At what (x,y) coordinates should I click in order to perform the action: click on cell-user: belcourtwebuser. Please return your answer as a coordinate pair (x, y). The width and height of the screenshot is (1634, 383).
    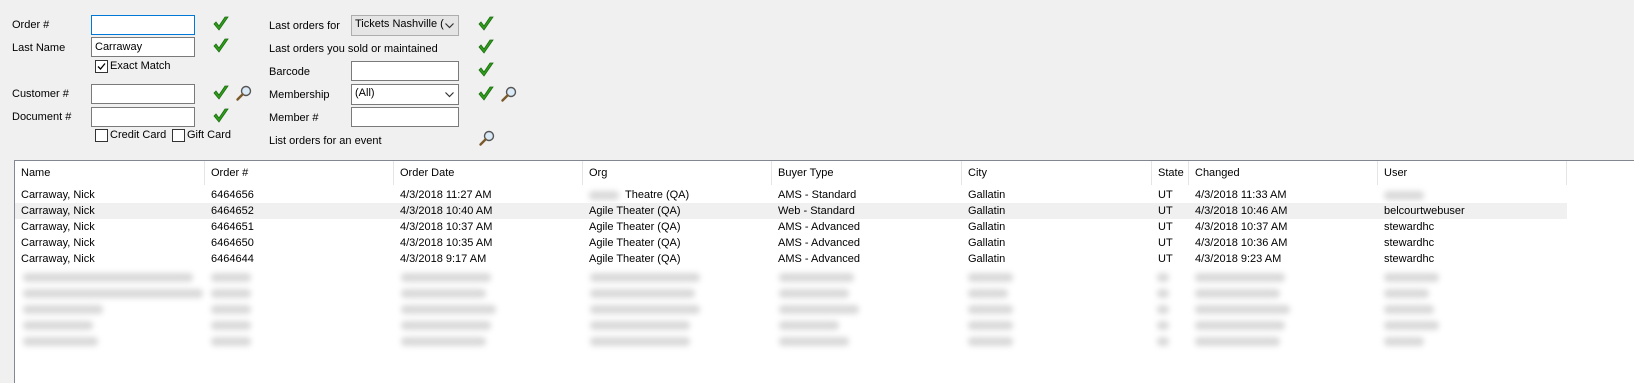
    Looking at the image, I should click on (1424, 211).